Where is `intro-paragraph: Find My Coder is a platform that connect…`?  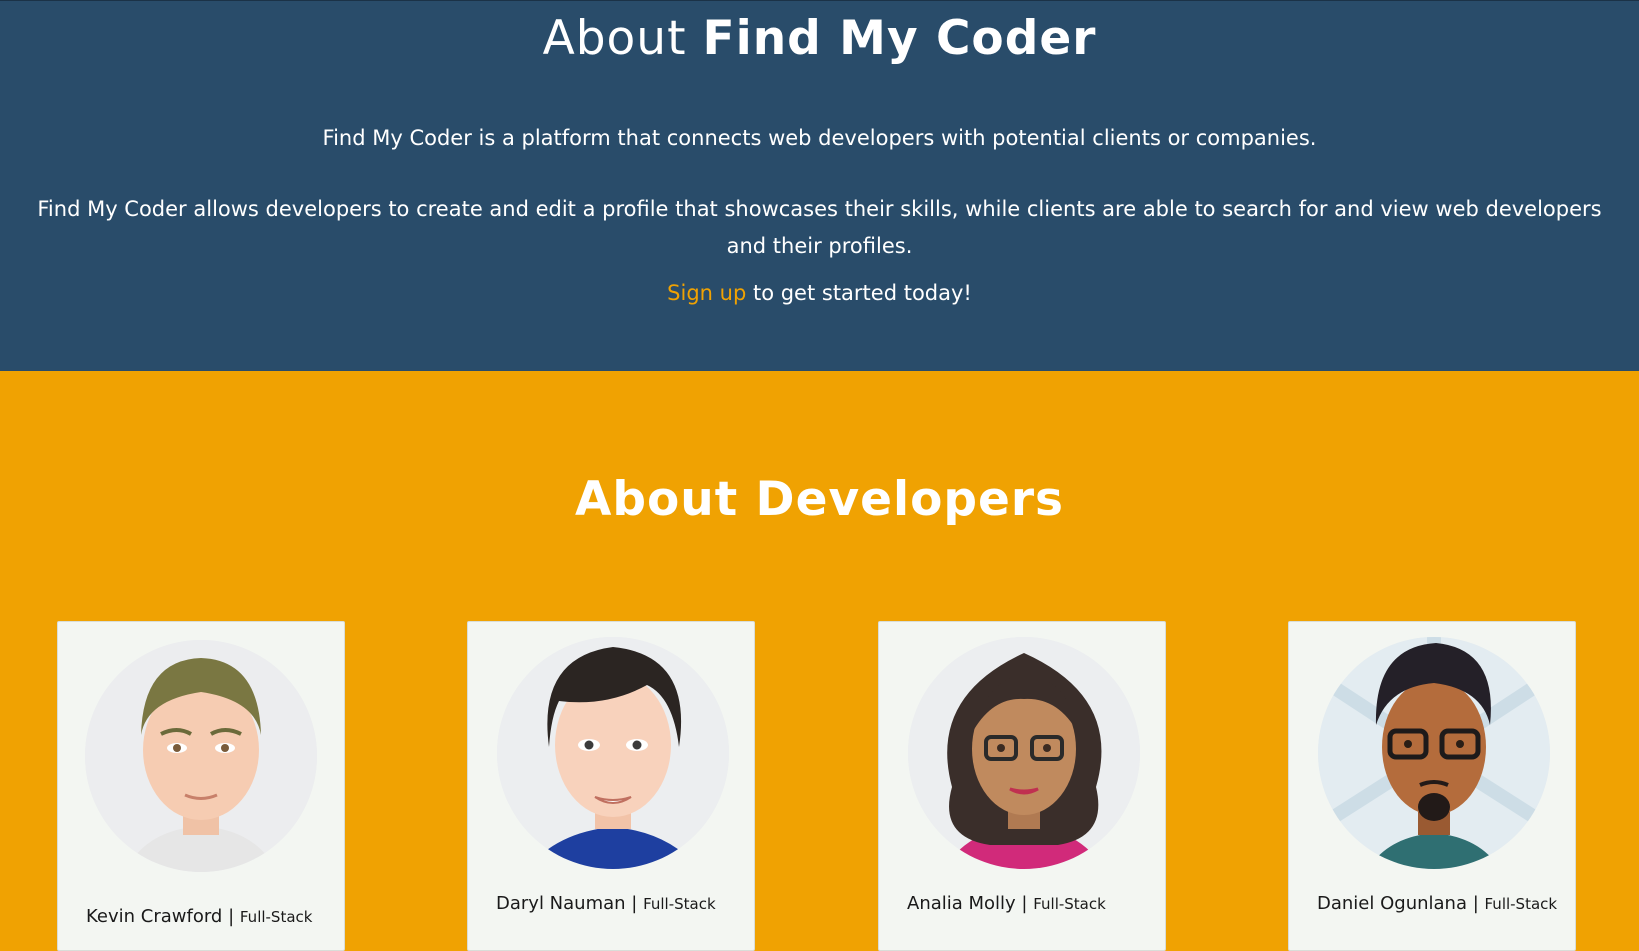 intro-paragraph: Find My Coder is a platform that connect… is located at coordinates (819, 138).